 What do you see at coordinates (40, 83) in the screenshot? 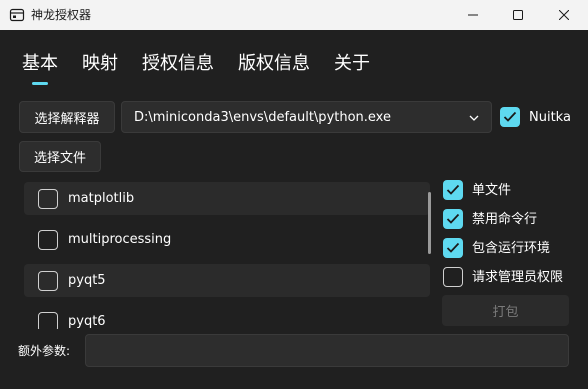
I see `active-tab-indicator` at bounding box center [40, 83].